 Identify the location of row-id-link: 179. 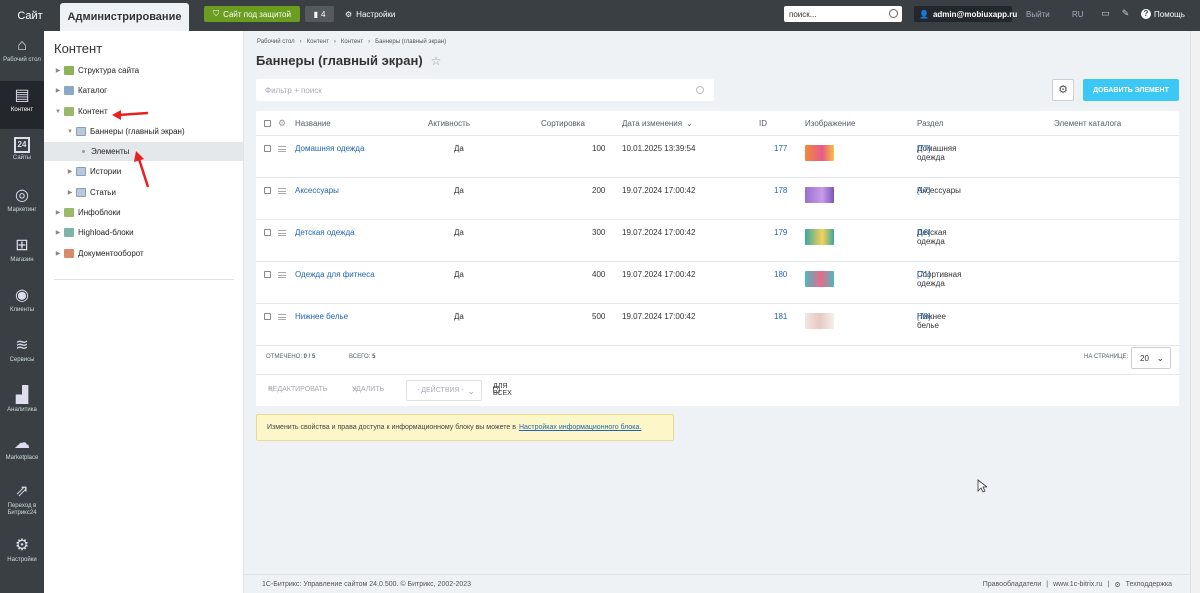
(780, 232).